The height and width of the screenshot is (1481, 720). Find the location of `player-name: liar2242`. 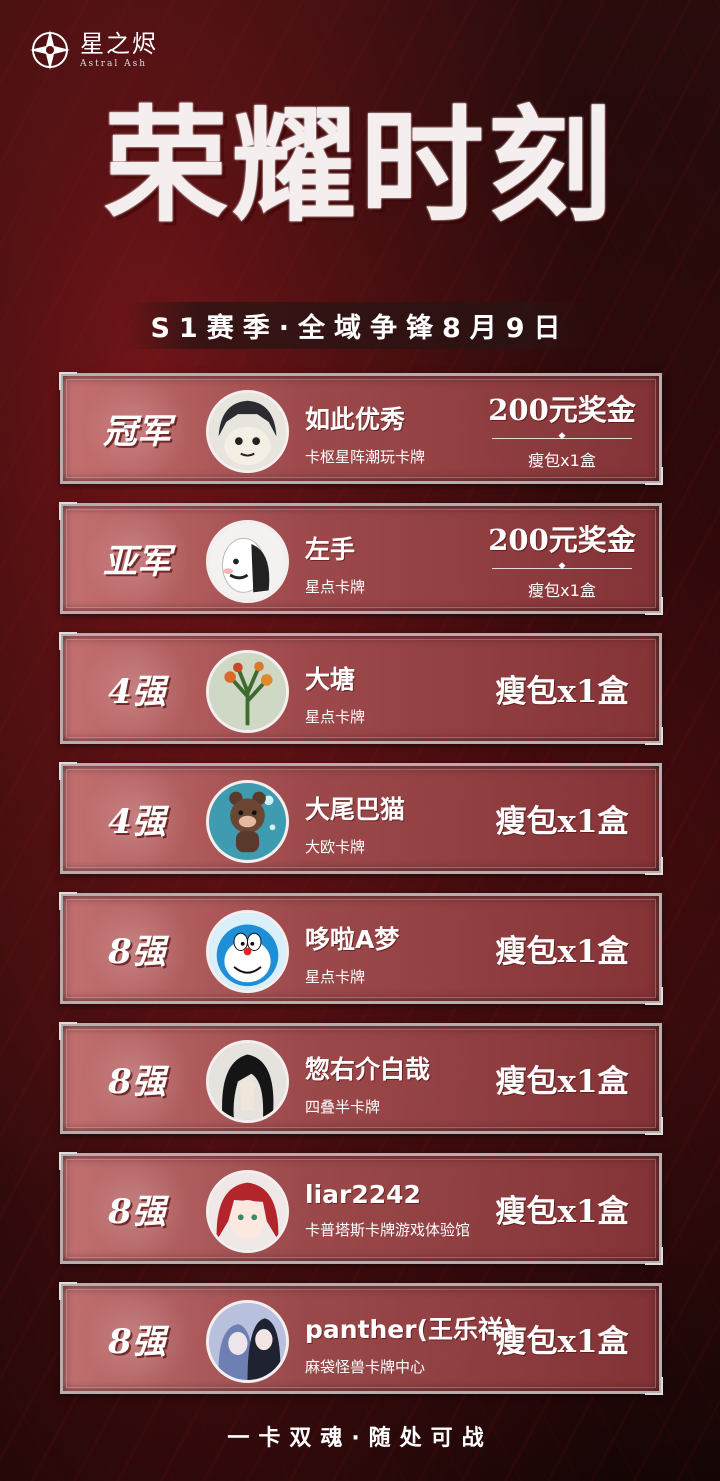

player-name: liar2242 is located at coordinates (363, 1194).